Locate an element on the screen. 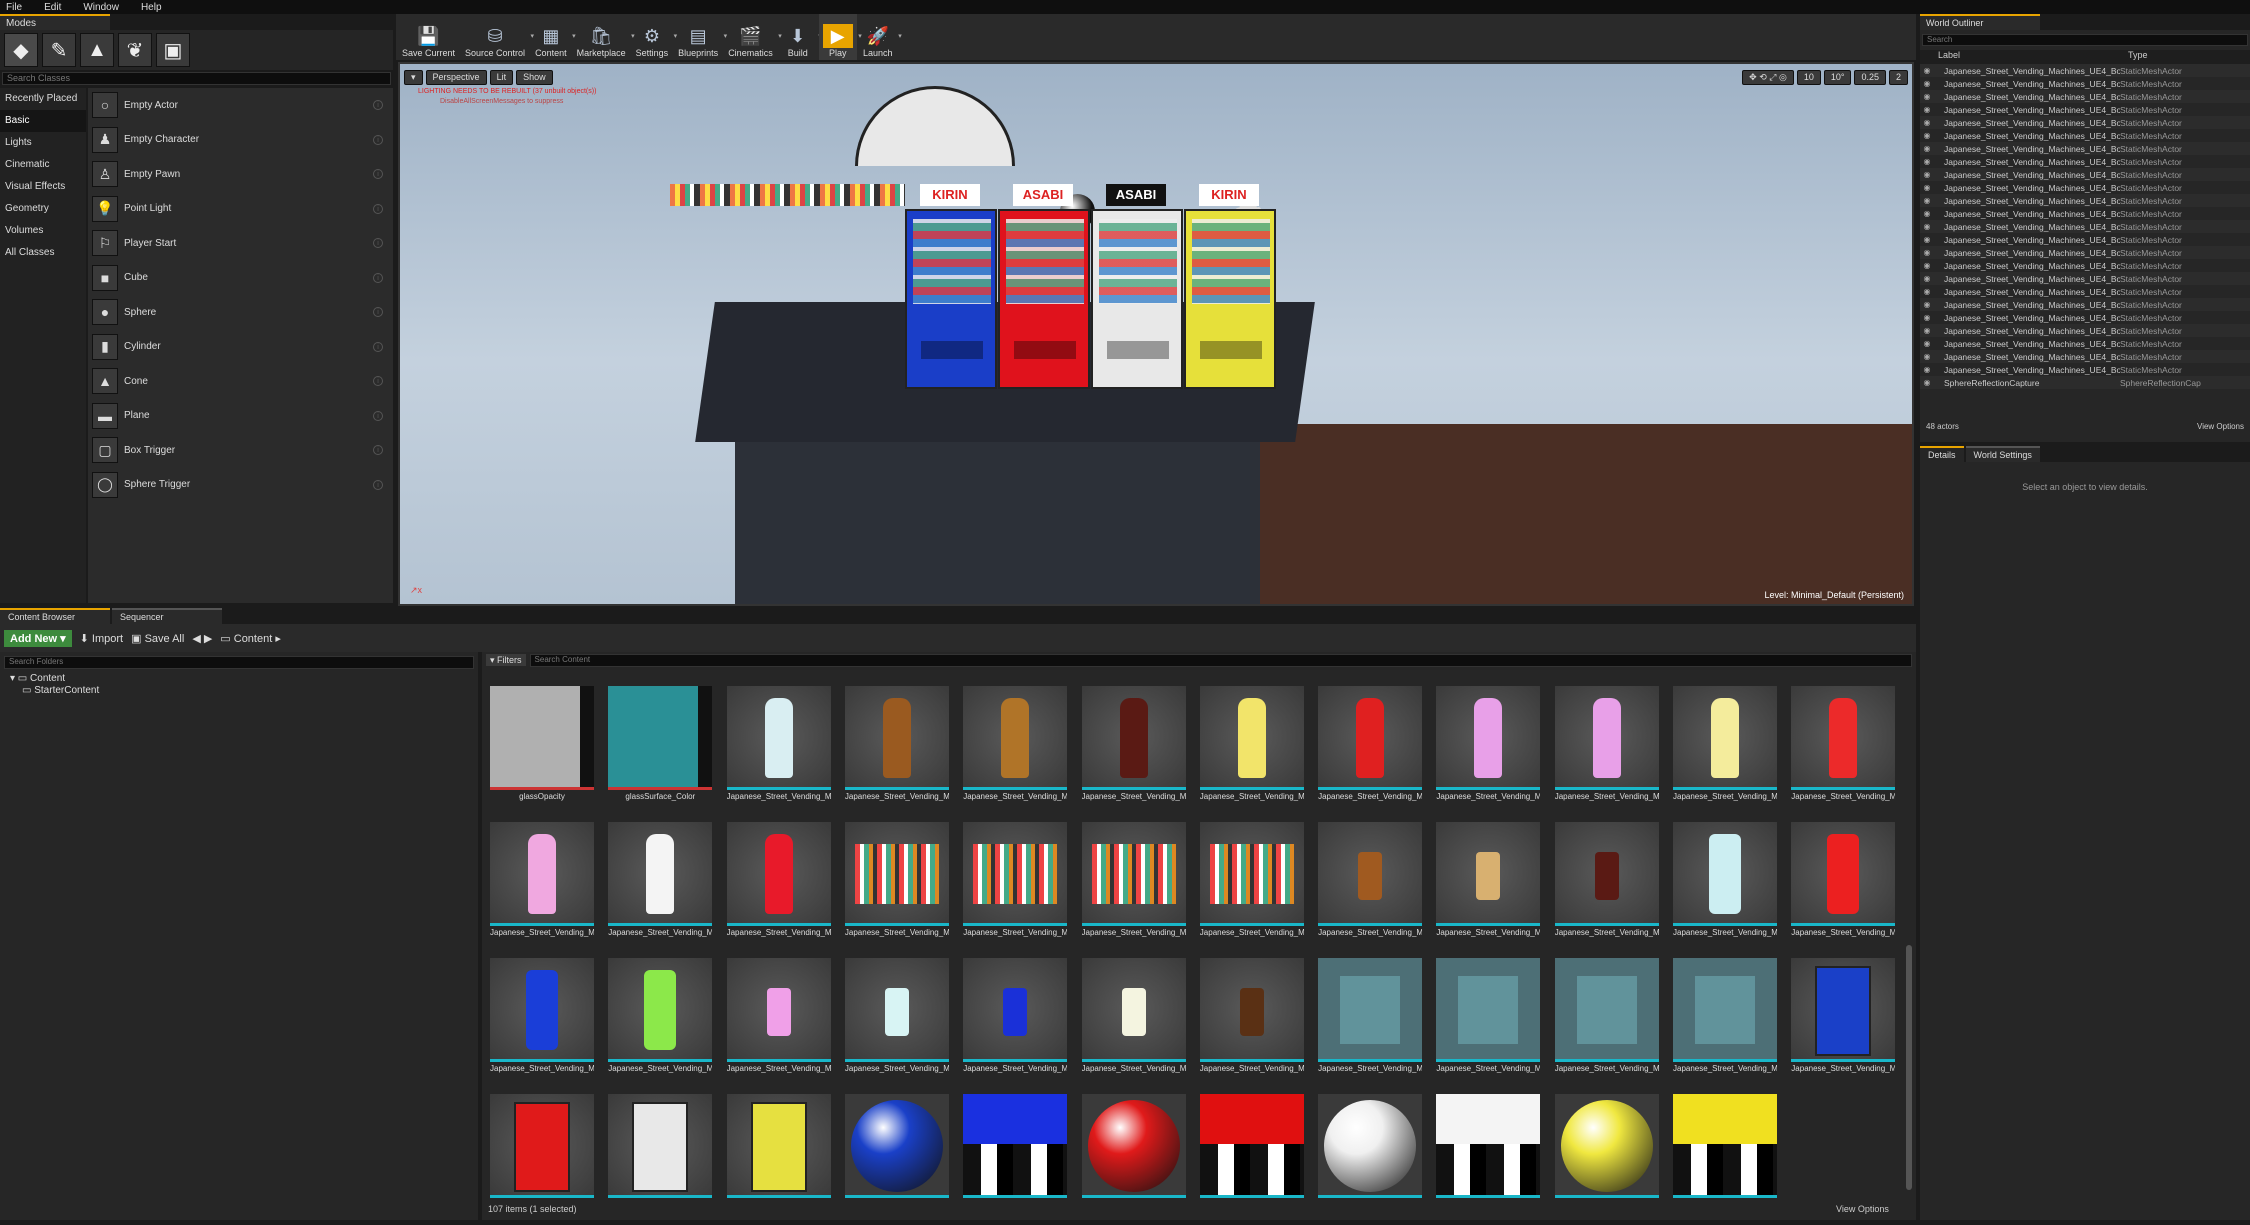 This screenshot has width=2250, height=1225. tab-world-outliner: World Outliner is located at coordinates (1980, 22).